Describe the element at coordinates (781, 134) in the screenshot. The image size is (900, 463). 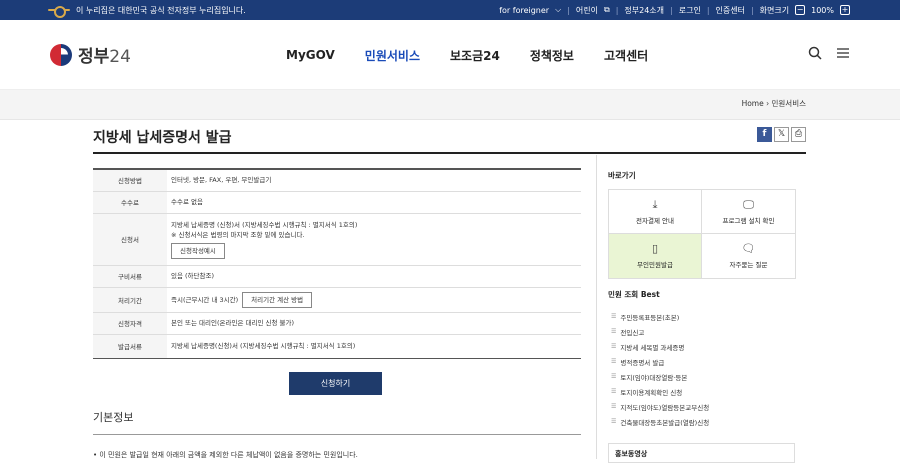
I see `x-twitter-icon: 𝕏` at that location.